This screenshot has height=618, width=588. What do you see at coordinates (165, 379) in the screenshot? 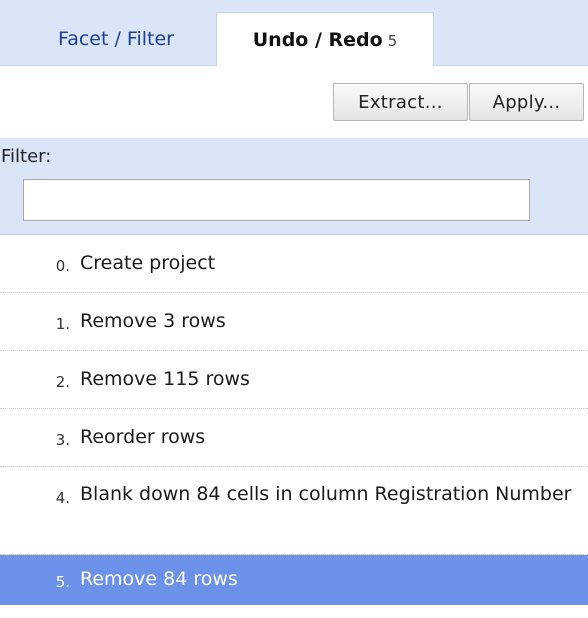
I see `history-entry-description: Remove 115 rows` at bounding box center [165, 379].